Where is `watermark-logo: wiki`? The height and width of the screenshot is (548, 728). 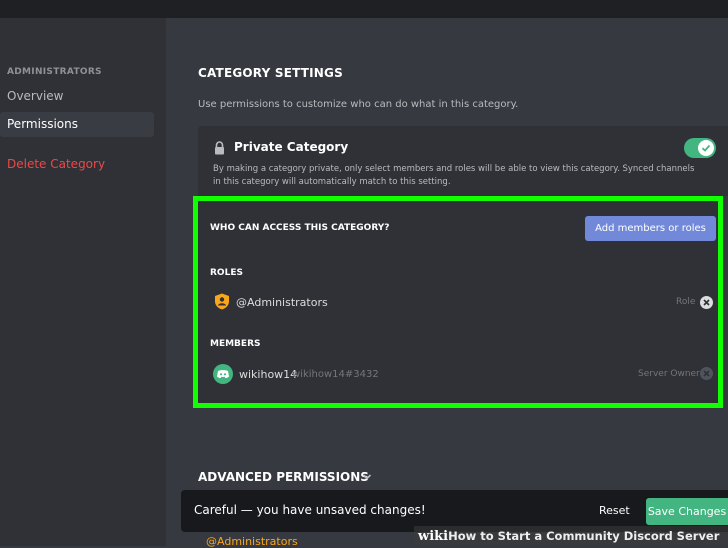 watermark-logo: wiki is located at coordinates (433, 536).